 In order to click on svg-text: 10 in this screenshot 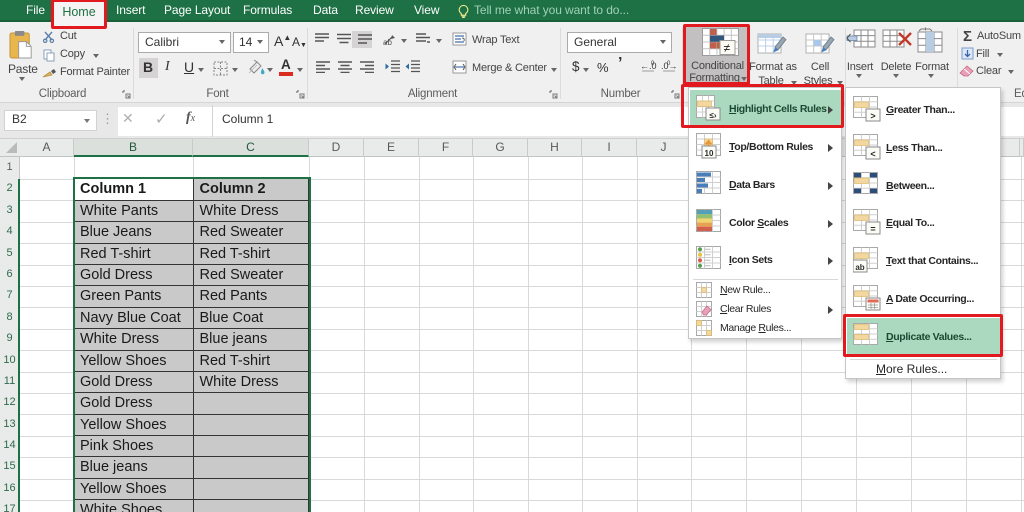, I will do `click(709, 153)`.